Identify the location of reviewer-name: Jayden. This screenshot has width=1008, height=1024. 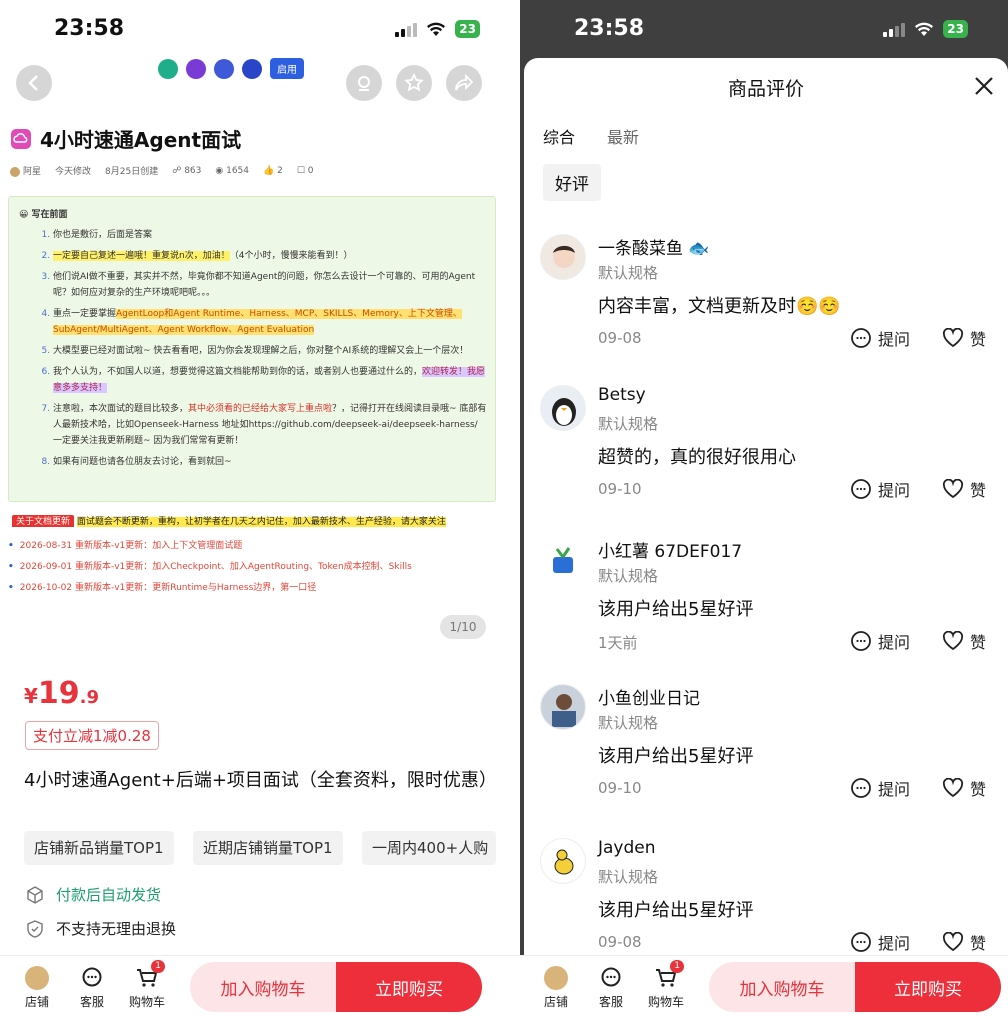
(627, 848).